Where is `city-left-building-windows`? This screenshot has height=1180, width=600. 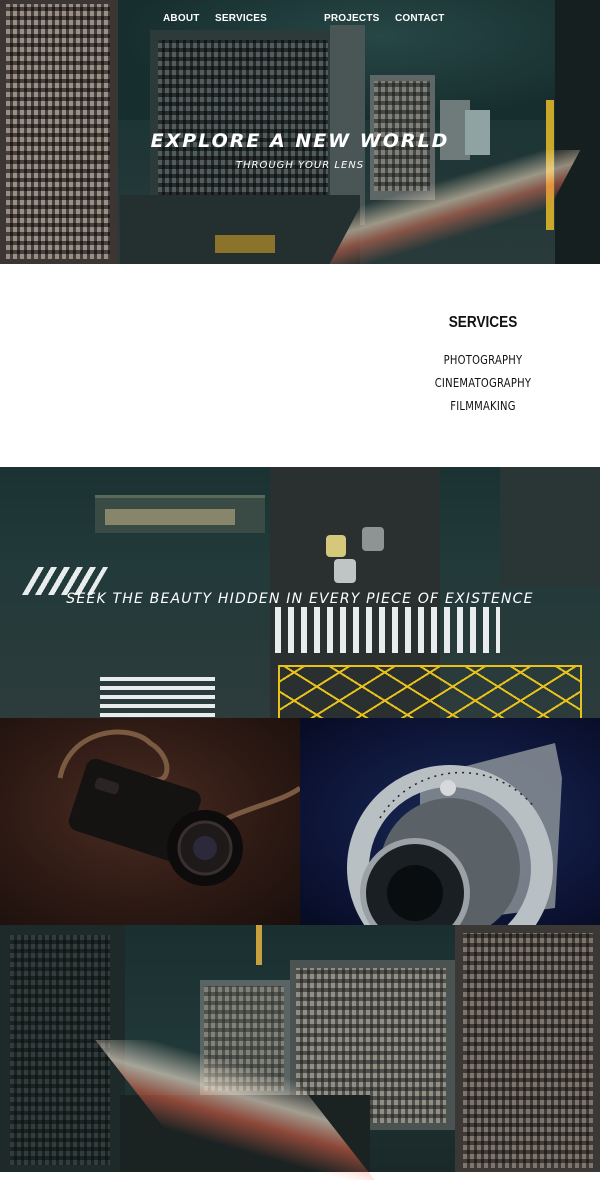
city-left-building-windows is located at coordinates (60, 1050).